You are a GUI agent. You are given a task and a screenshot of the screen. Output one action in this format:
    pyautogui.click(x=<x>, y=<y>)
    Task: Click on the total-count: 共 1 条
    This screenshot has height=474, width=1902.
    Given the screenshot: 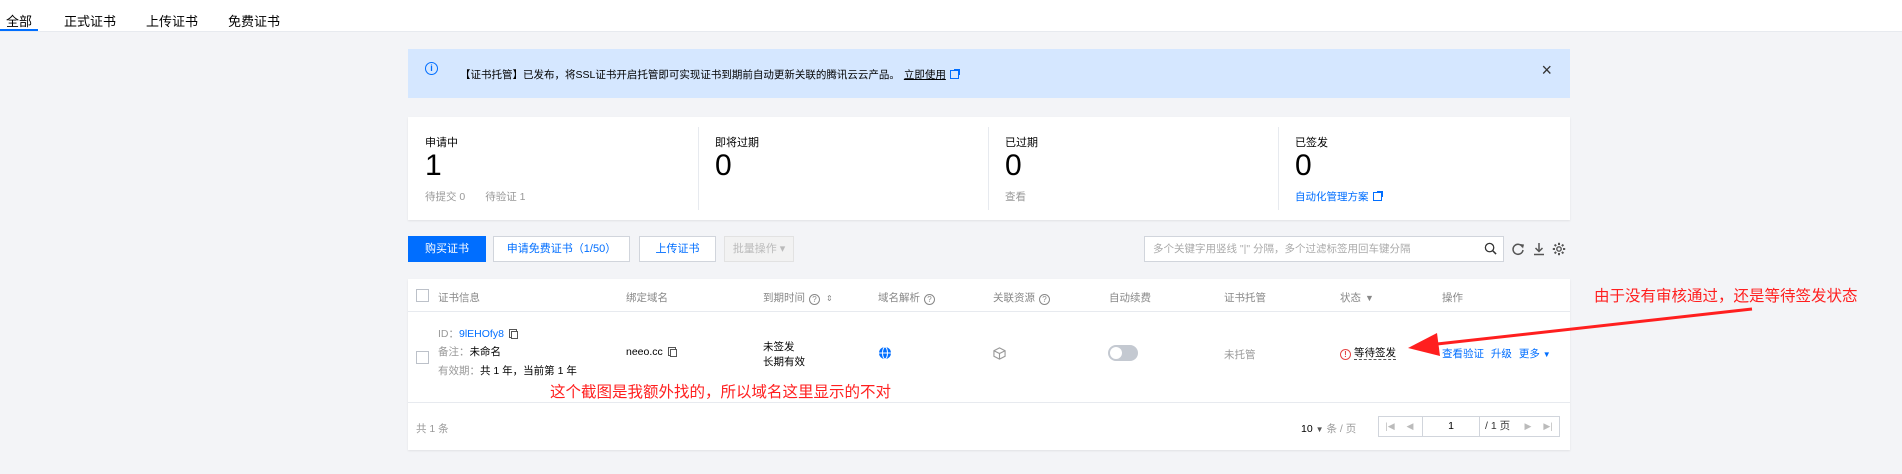 What is the action you would take?
    pyautogui.click(x=432, y=429)
    